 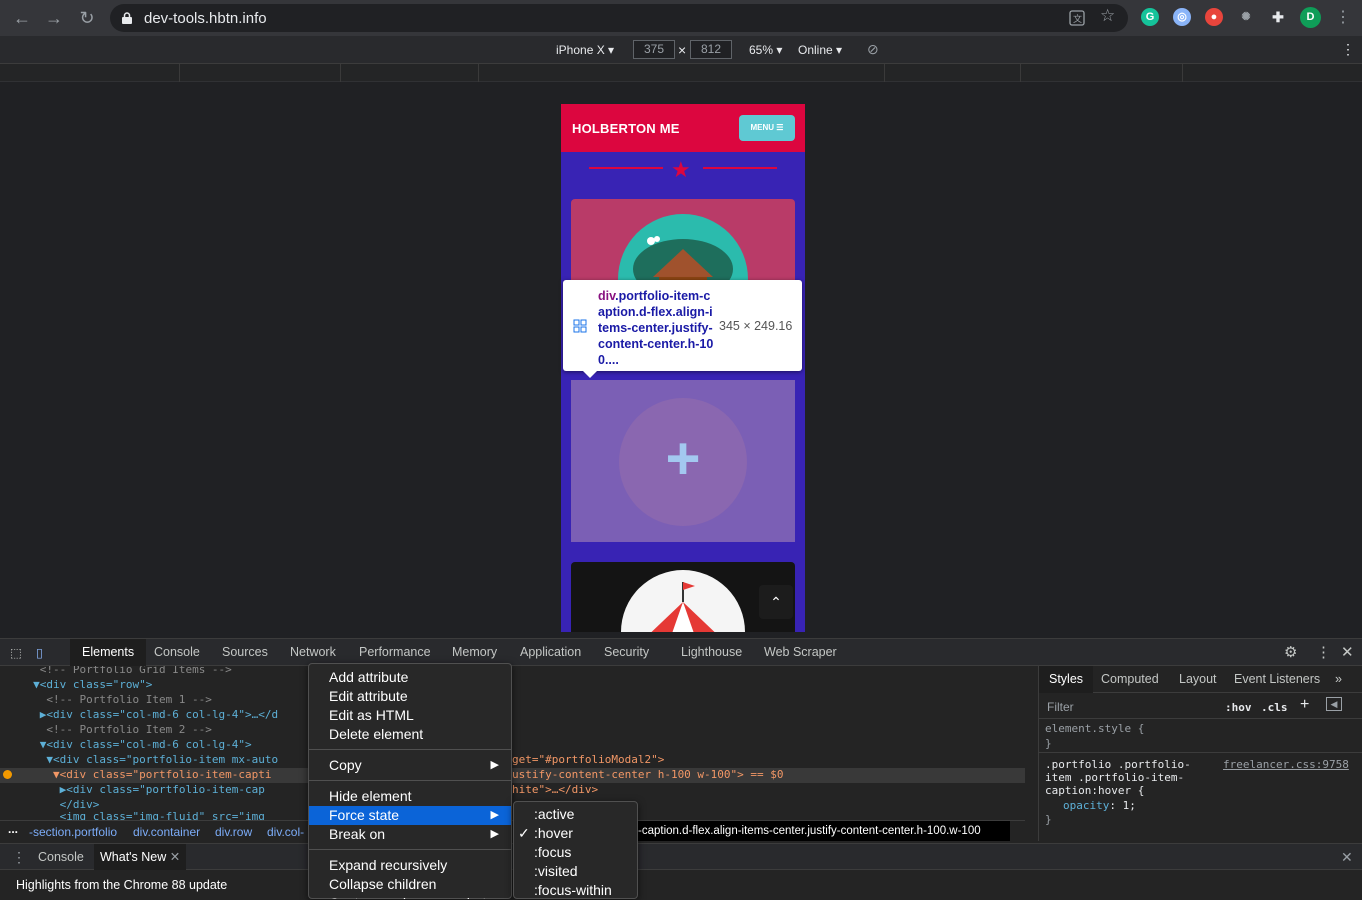 What do you see at coordinates (575, 833) in the screenshot?
I see `state-hover: ✓:hover` at bounding box center [575, 833].